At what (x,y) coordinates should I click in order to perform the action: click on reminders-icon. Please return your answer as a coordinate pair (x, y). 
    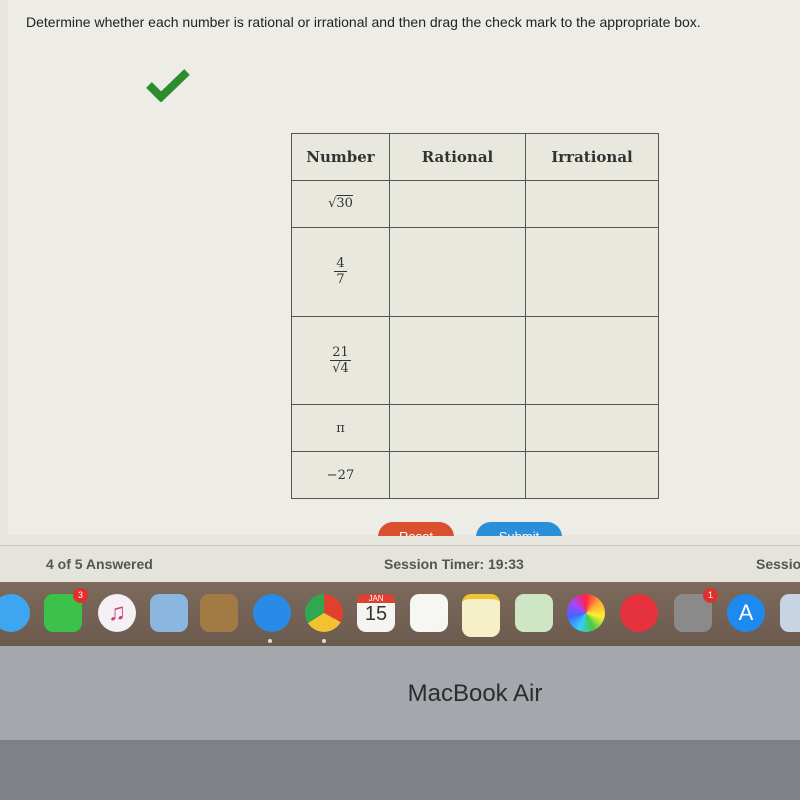
    Looking at the image, I should click on (429, 613).